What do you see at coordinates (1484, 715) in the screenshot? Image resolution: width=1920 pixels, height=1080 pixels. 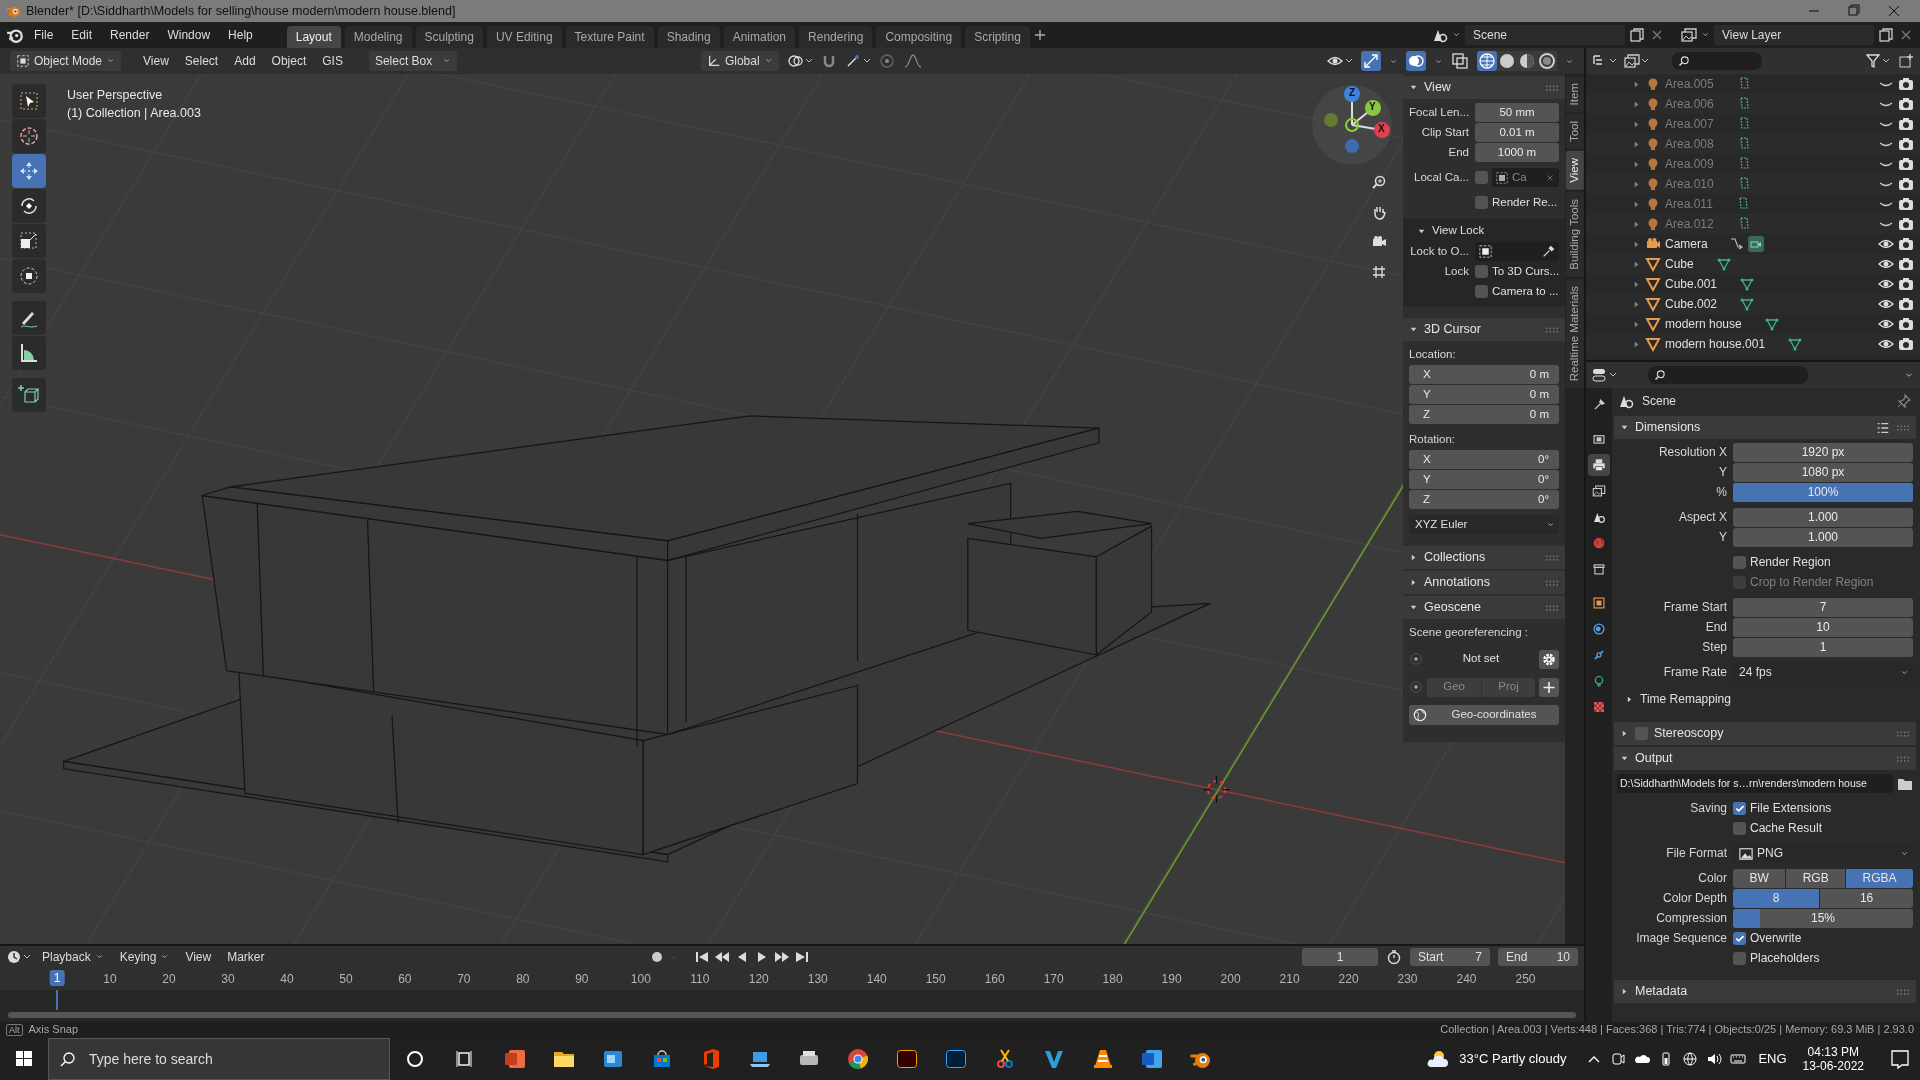 I see `action-button: Geo-coordinates` at bounding box center [1484, 715].